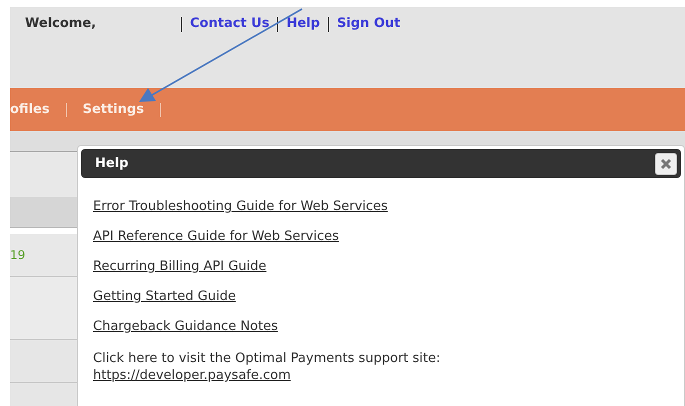 This screenshot has height=406, width=685. Describe the element at coordinates (111, 163) in the screenshot. I see `dialog-title: Help` at that location.